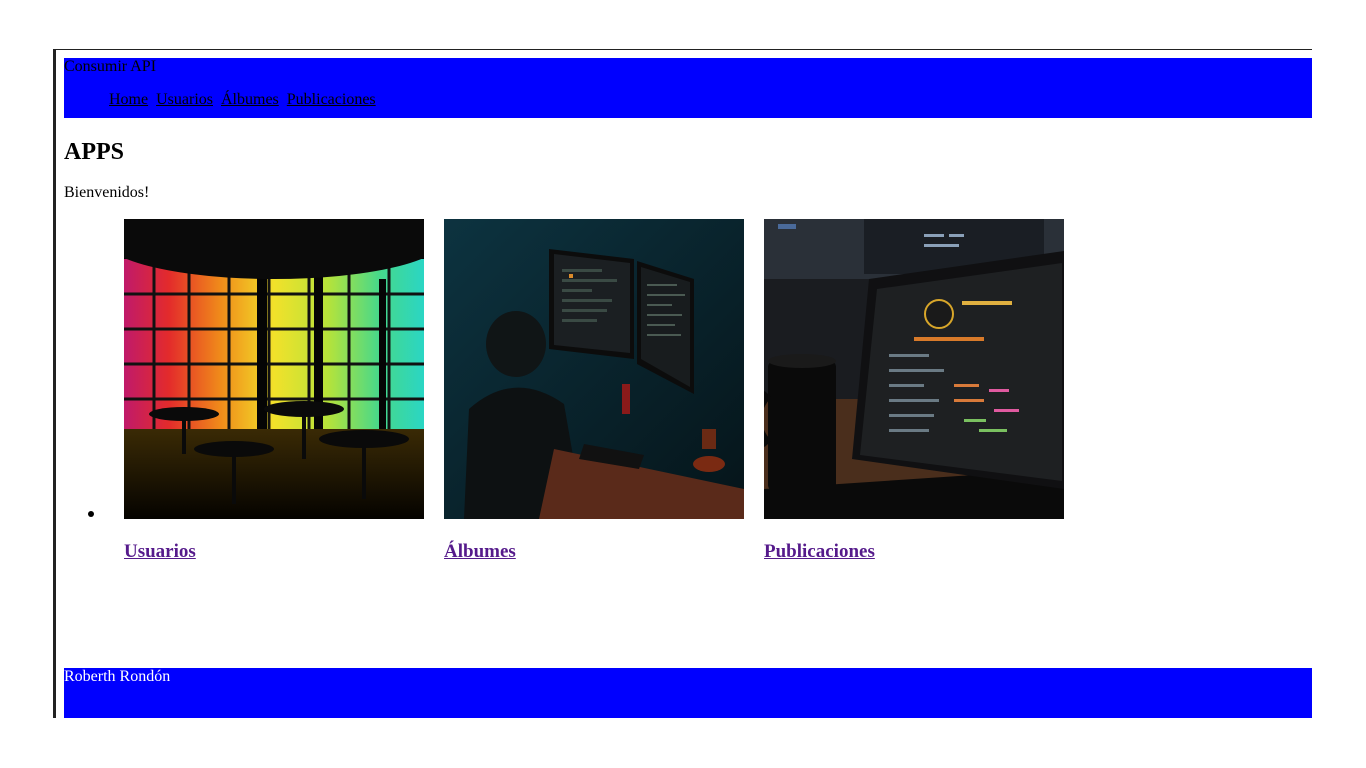  Describe the element at coordinates (914, 369) in the screenshot. I see `laptop-image` at that location.